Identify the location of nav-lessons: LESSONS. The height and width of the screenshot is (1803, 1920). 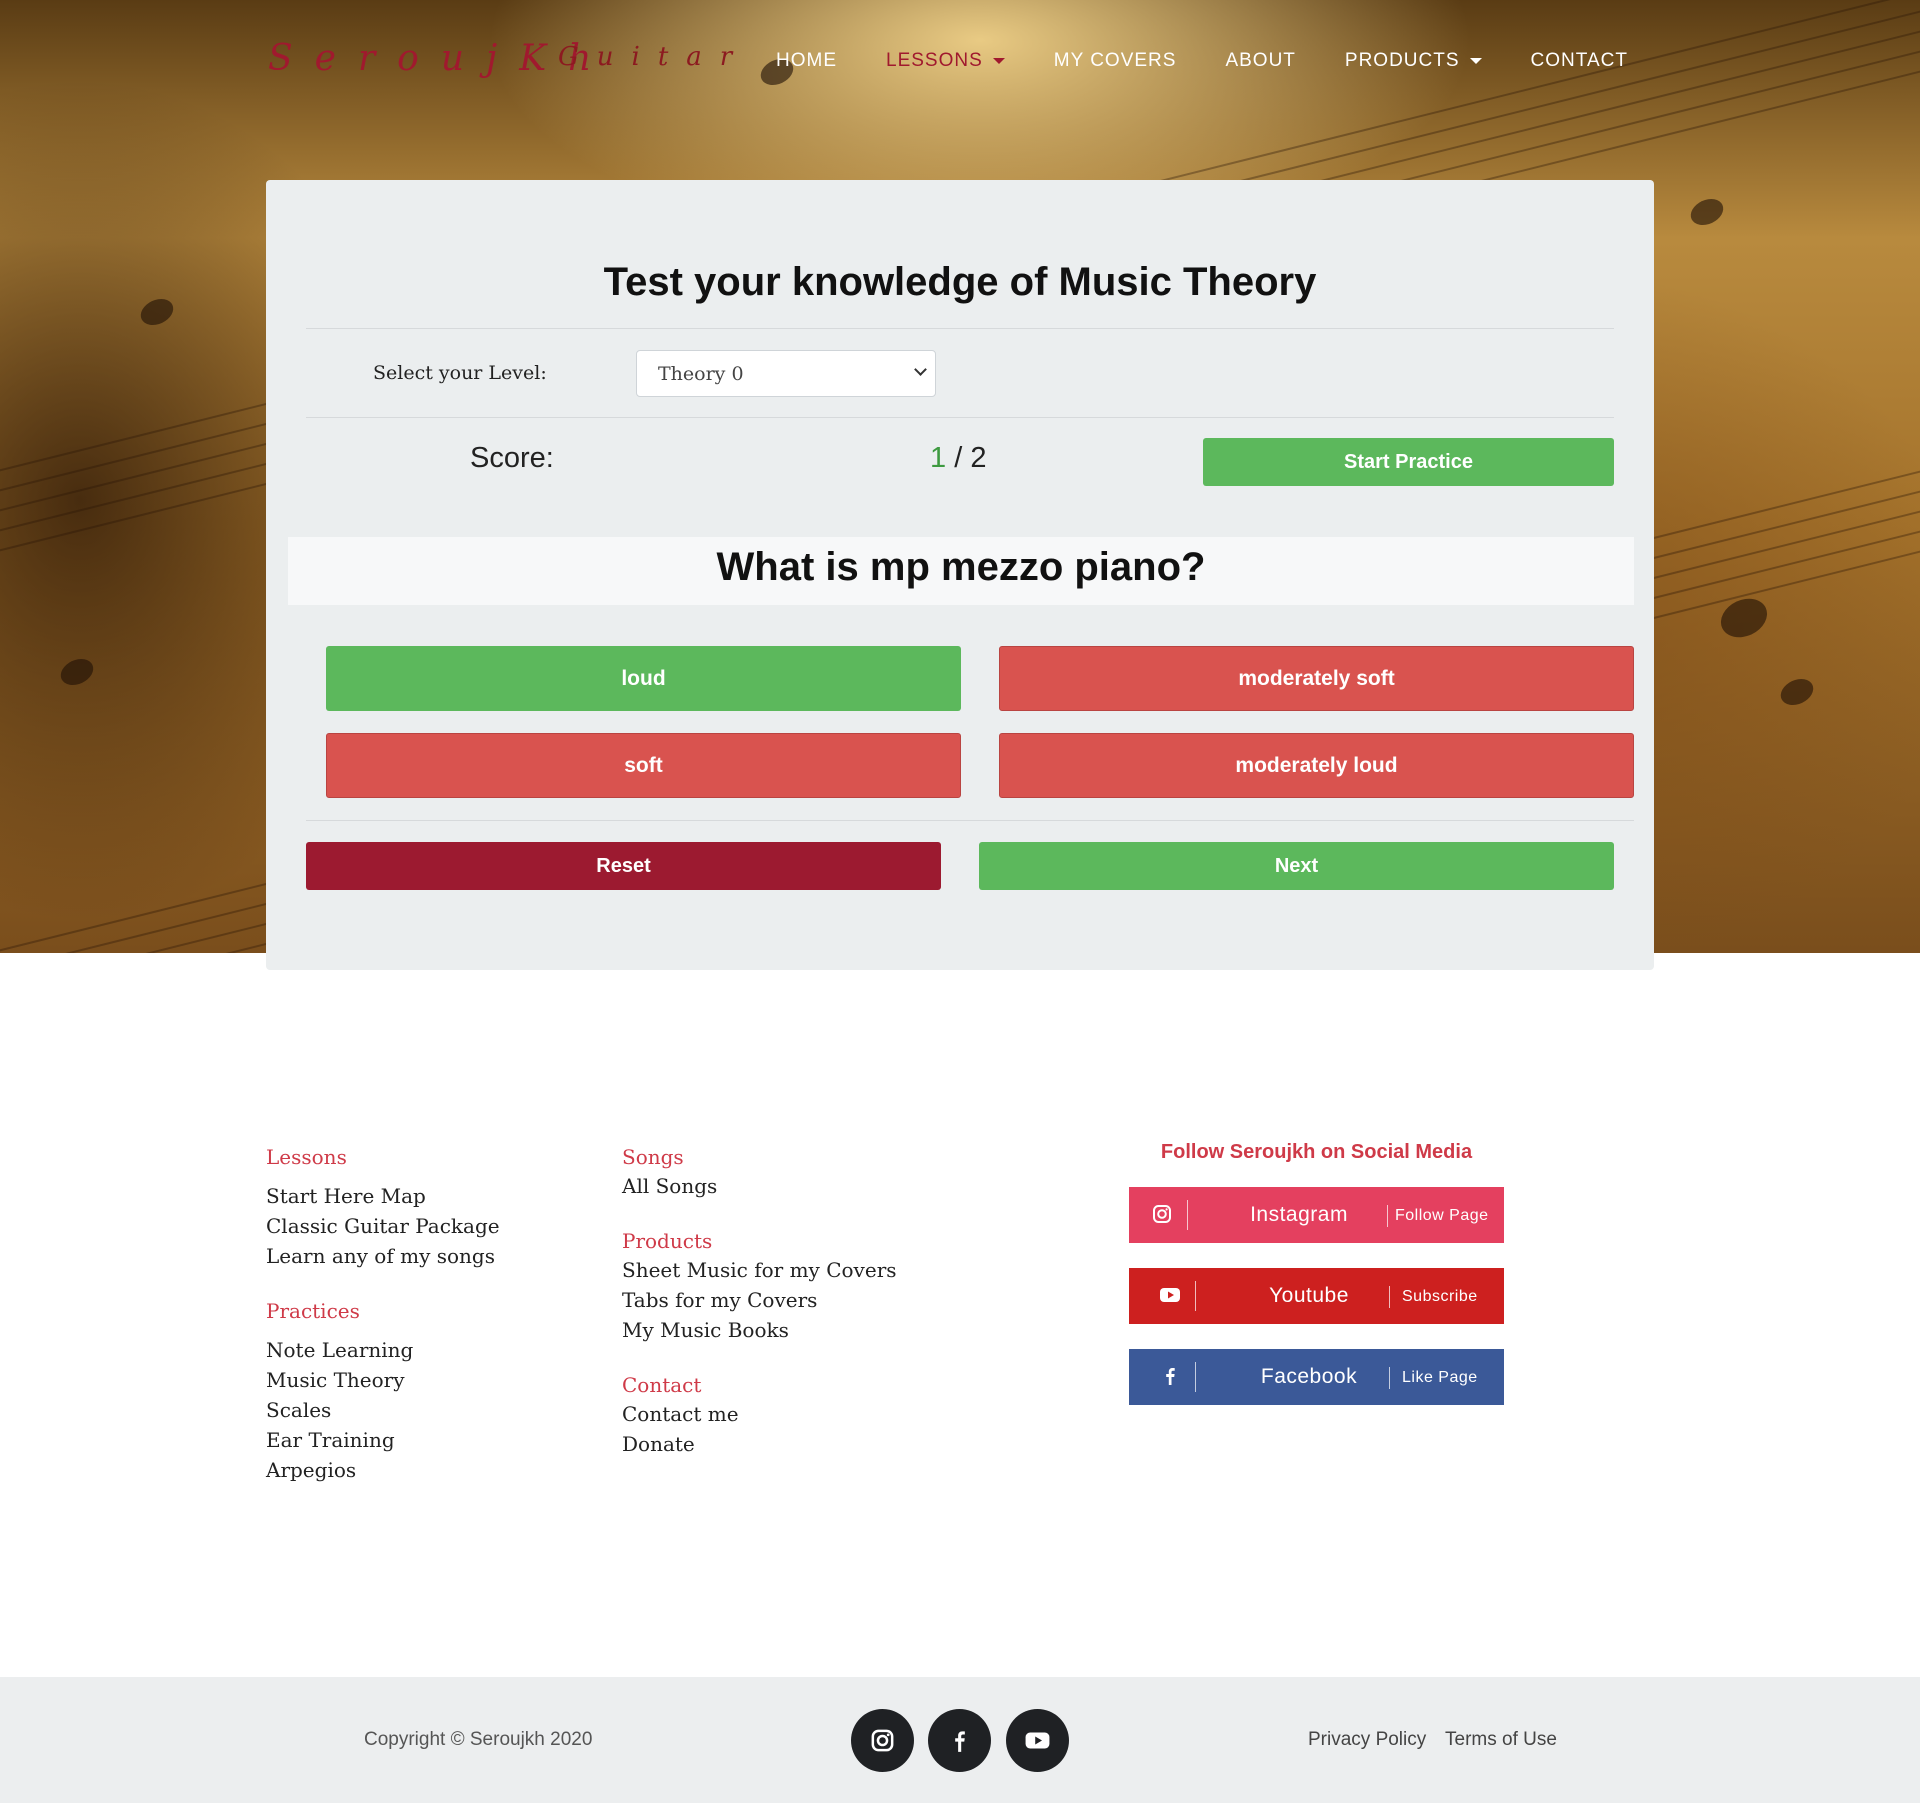
(945, 61).